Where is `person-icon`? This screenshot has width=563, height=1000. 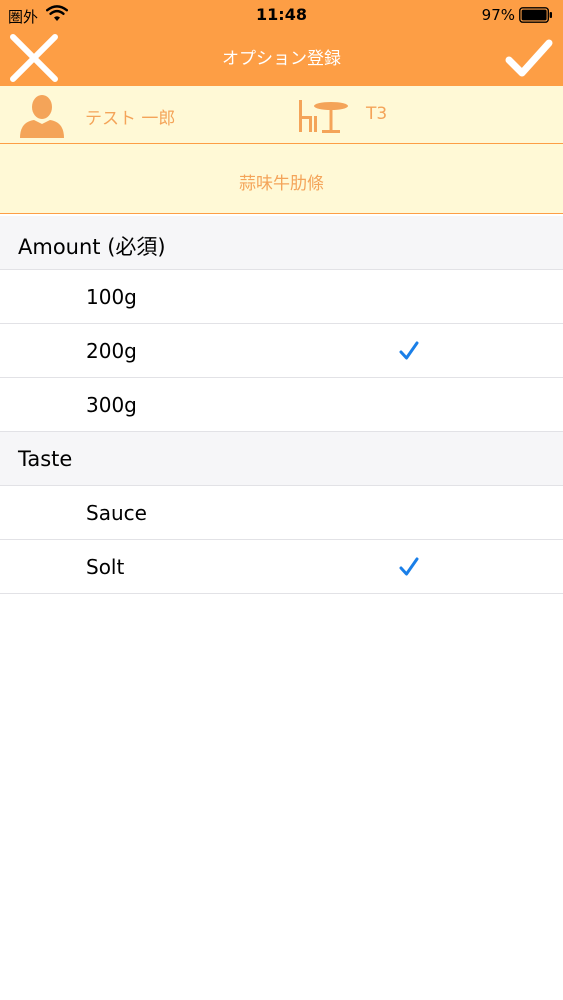
person-icon is located at coordinates (42, 116).